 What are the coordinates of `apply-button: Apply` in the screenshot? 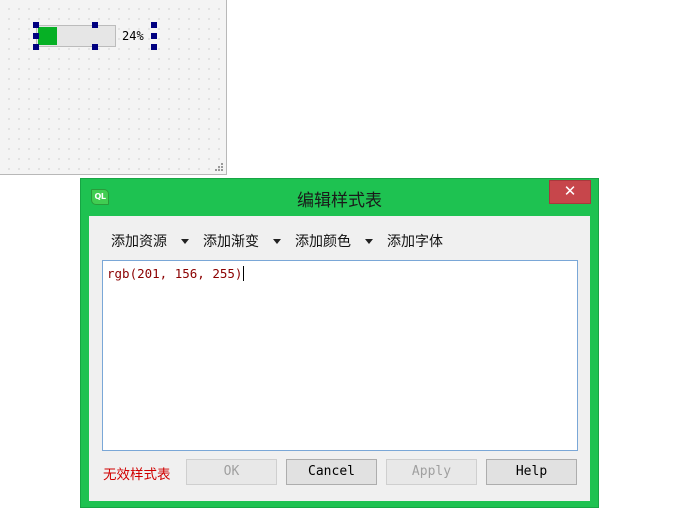 It's located at (431, 472).